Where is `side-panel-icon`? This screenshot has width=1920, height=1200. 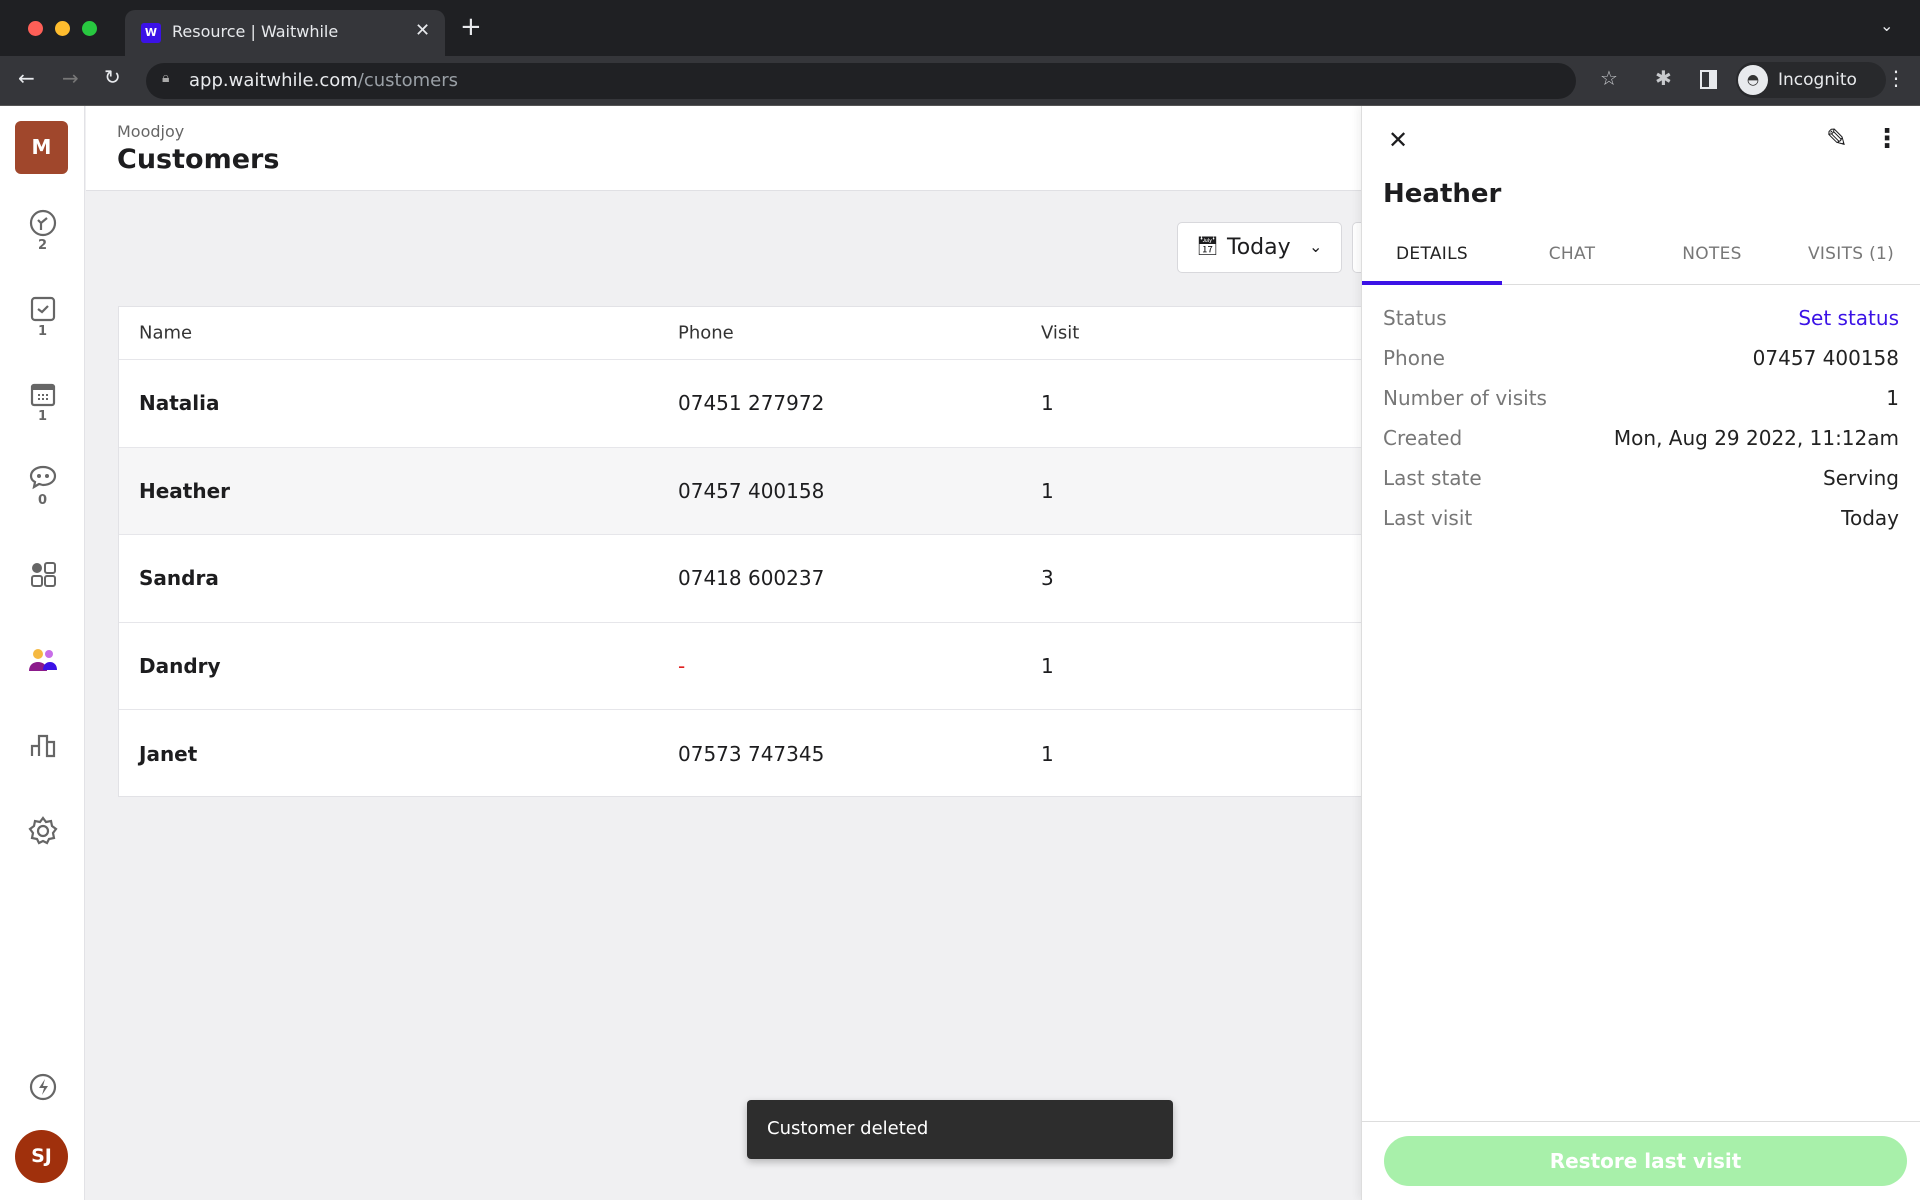
side-panel-icon is located at coordinates (1708, 79).